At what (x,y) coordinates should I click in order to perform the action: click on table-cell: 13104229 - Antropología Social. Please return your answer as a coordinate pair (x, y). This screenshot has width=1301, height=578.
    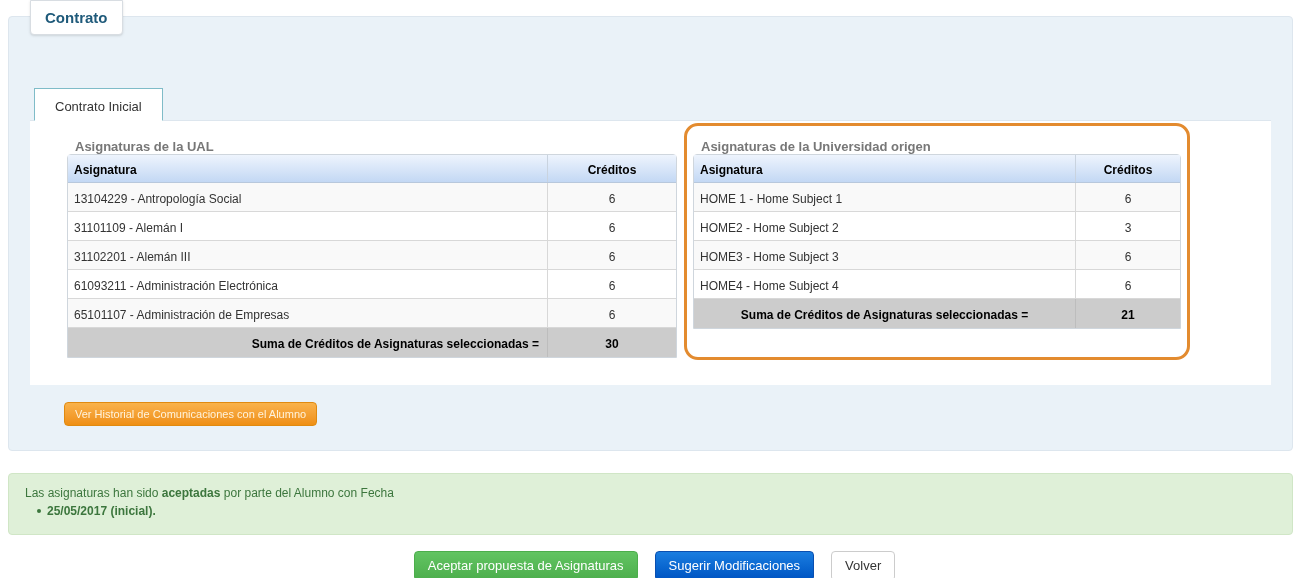
    Looking at the image, I should click on (308, 197).